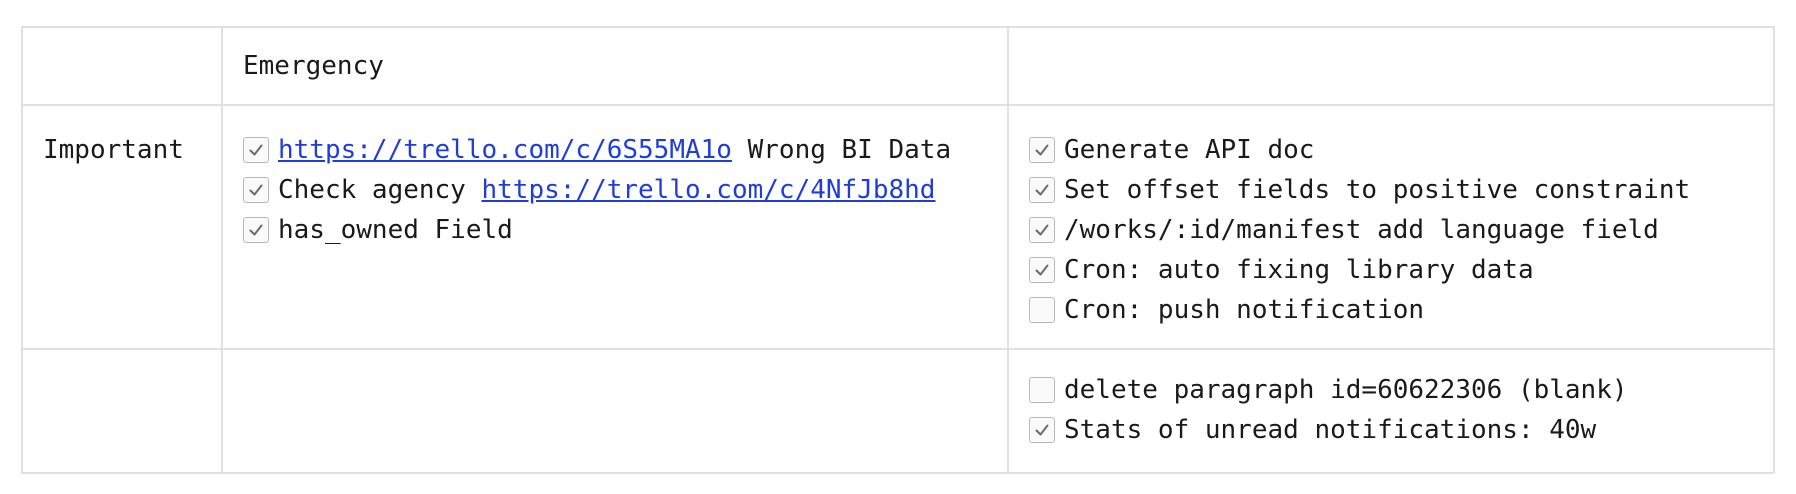  What do you see at coordinates (313, 66) in the screenshot?
I see `header-label-emergency: Emergency` at bounding box center [313, 66].